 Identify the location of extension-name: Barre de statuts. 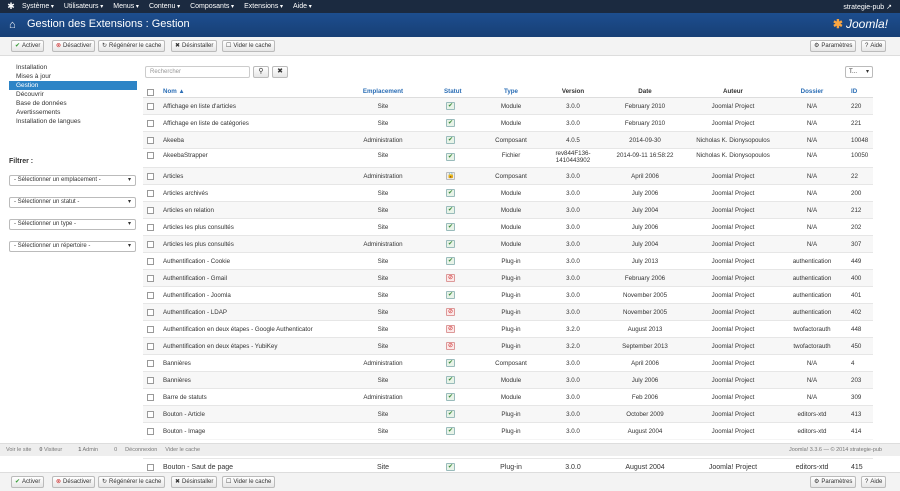
(185, 397).